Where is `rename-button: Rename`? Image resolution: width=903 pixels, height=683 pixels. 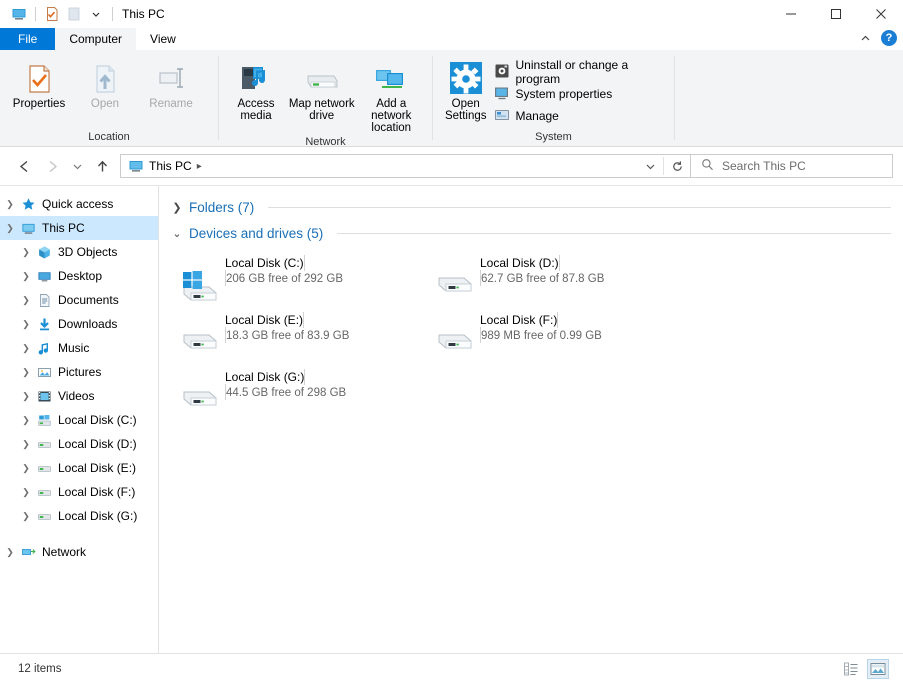 rename-button: Rename is located at coordinates (171, 83).